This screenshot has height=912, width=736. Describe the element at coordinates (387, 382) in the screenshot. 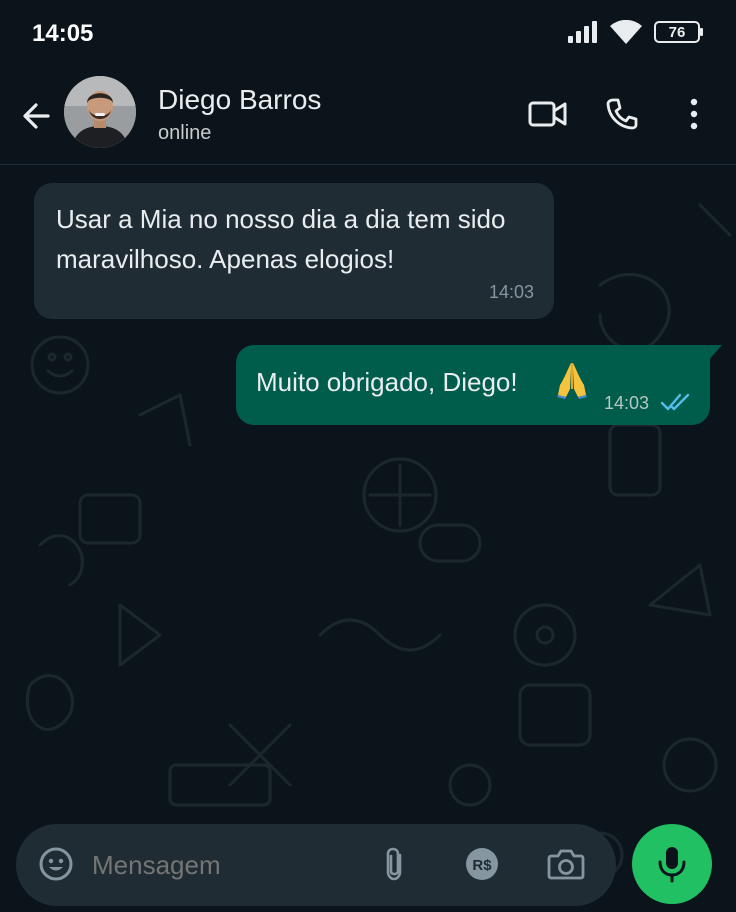

I see `message-text: Muito obrigado, Diego!` at that location.